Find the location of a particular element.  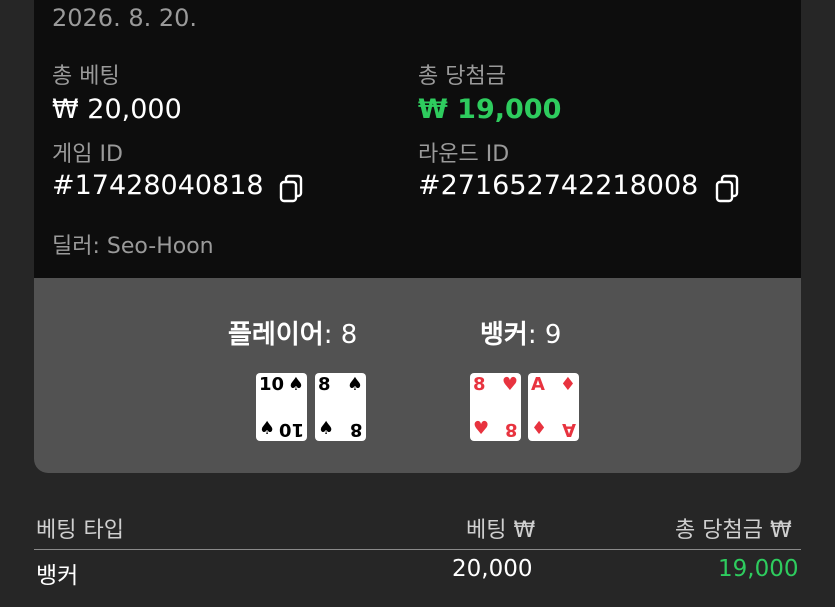

banker-hand-title: 뱅커: 9 is located at coordinates (520, 332).